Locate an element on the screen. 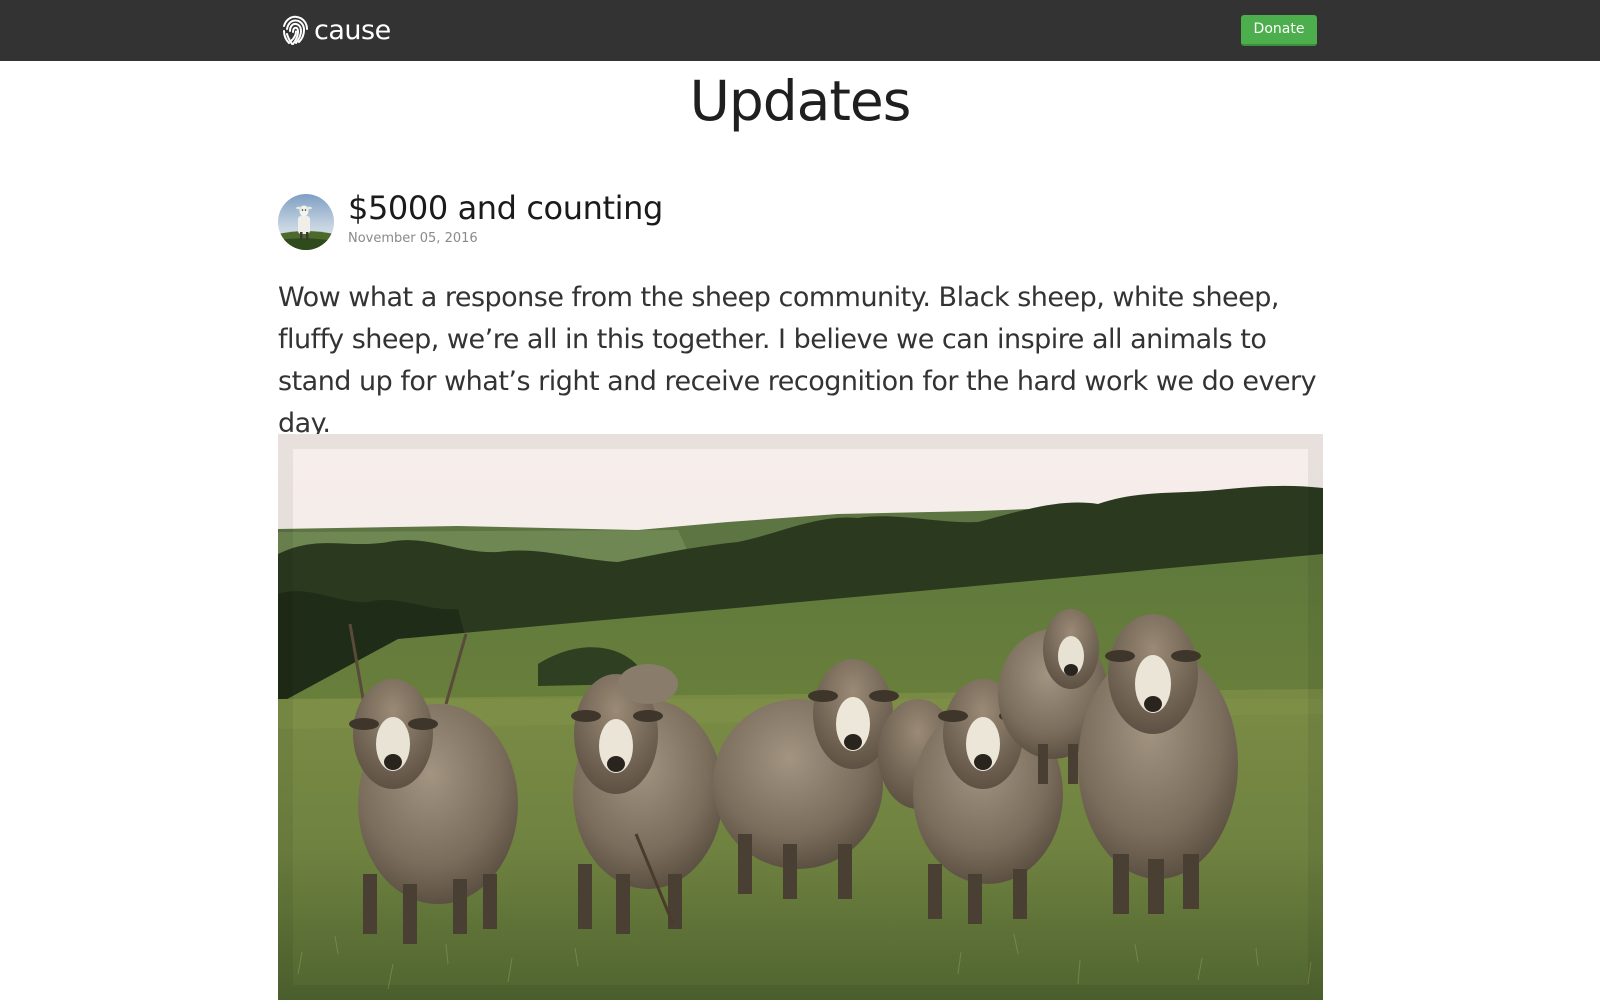  brand-logo-link: cause is located at coordinates (335, 31).